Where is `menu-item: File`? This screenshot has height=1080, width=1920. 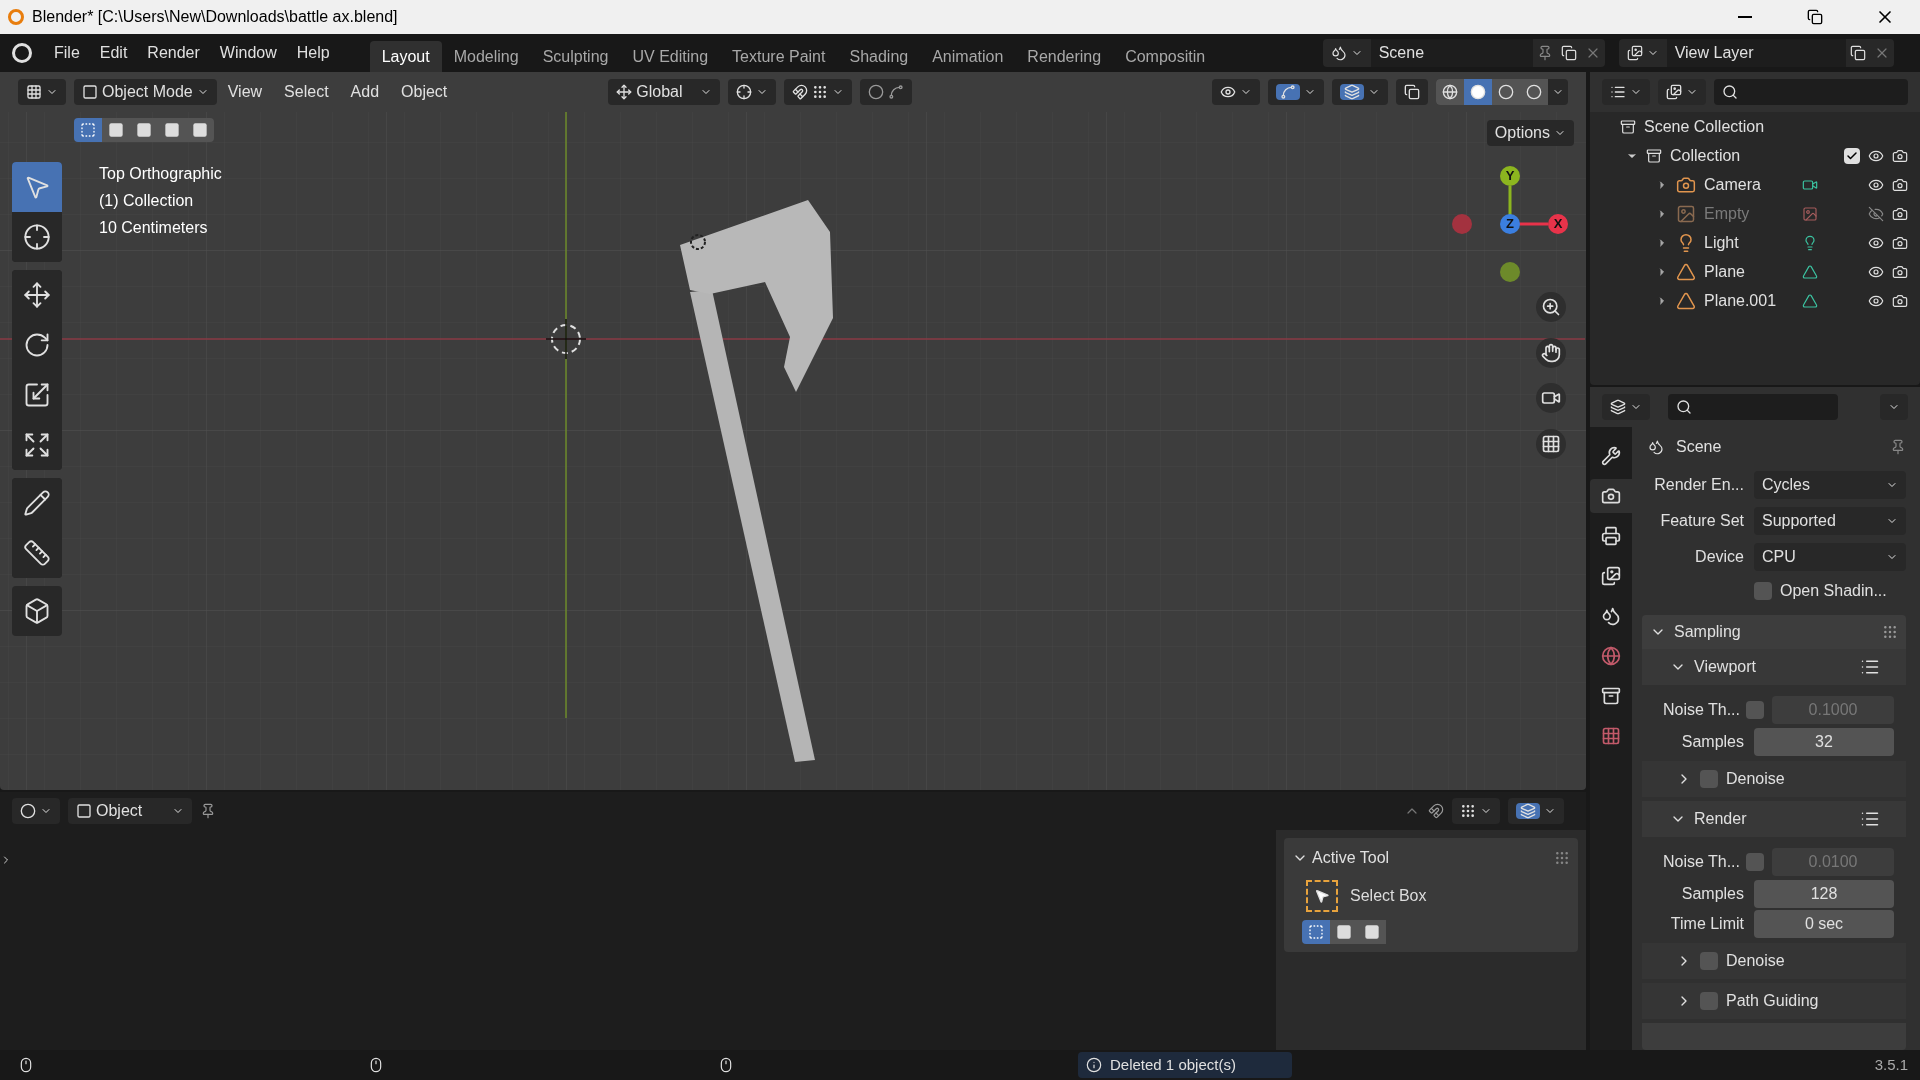
menu-item: File is located at coordinates (67, 53).